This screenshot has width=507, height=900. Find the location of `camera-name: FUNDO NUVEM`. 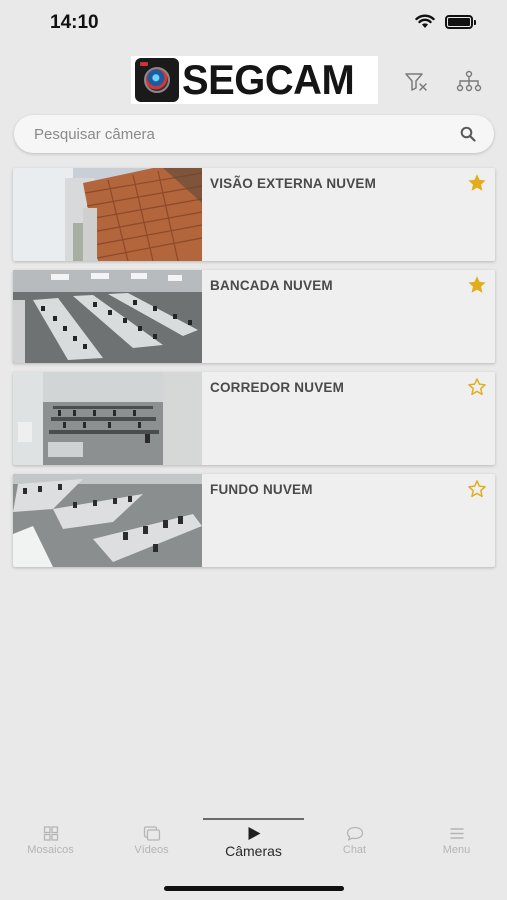

camera-name: FUNDO NUVEM is located at coordinates (261, 489).